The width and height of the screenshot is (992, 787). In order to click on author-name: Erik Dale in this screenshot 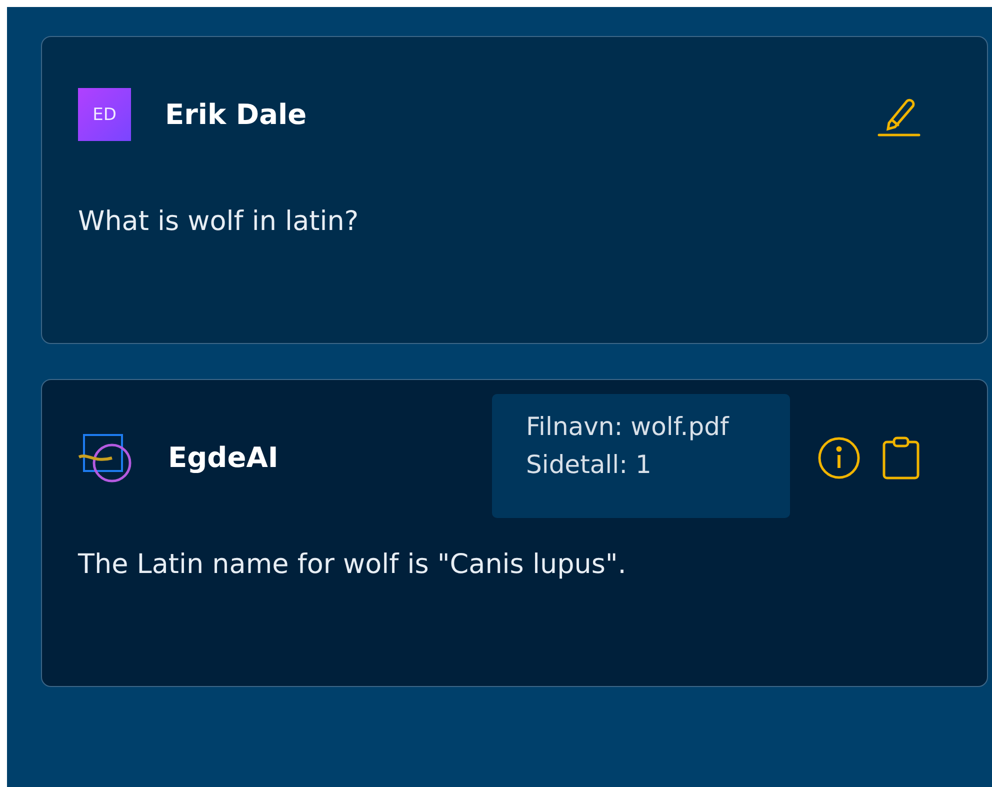, I will do `click(236, 114)`.